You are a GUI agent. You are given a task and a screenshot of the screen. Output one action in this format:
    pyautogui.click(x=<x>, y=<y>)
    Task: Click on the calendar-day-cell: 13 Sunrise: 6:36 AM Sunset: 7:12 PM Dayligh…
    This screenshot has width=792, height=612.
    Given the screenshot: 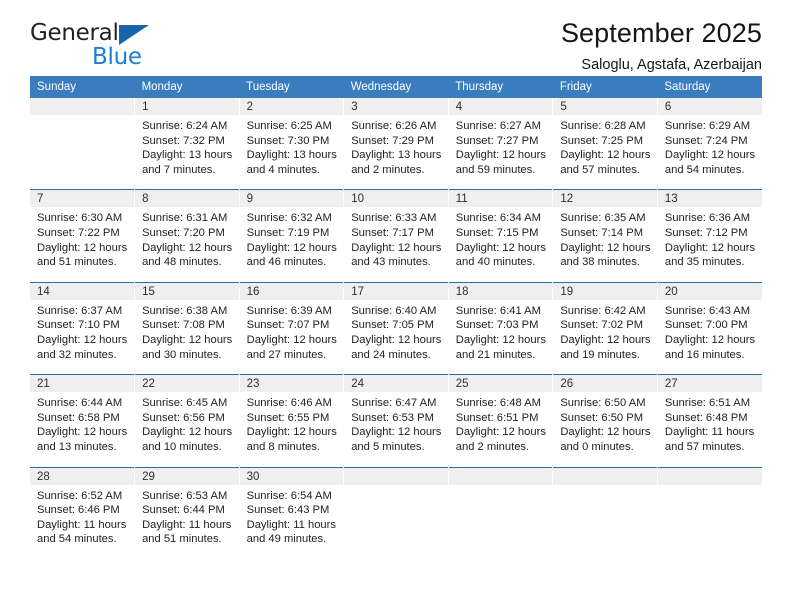 What is the action you would take?
    pyautogui.click(x=709, y=232)
    